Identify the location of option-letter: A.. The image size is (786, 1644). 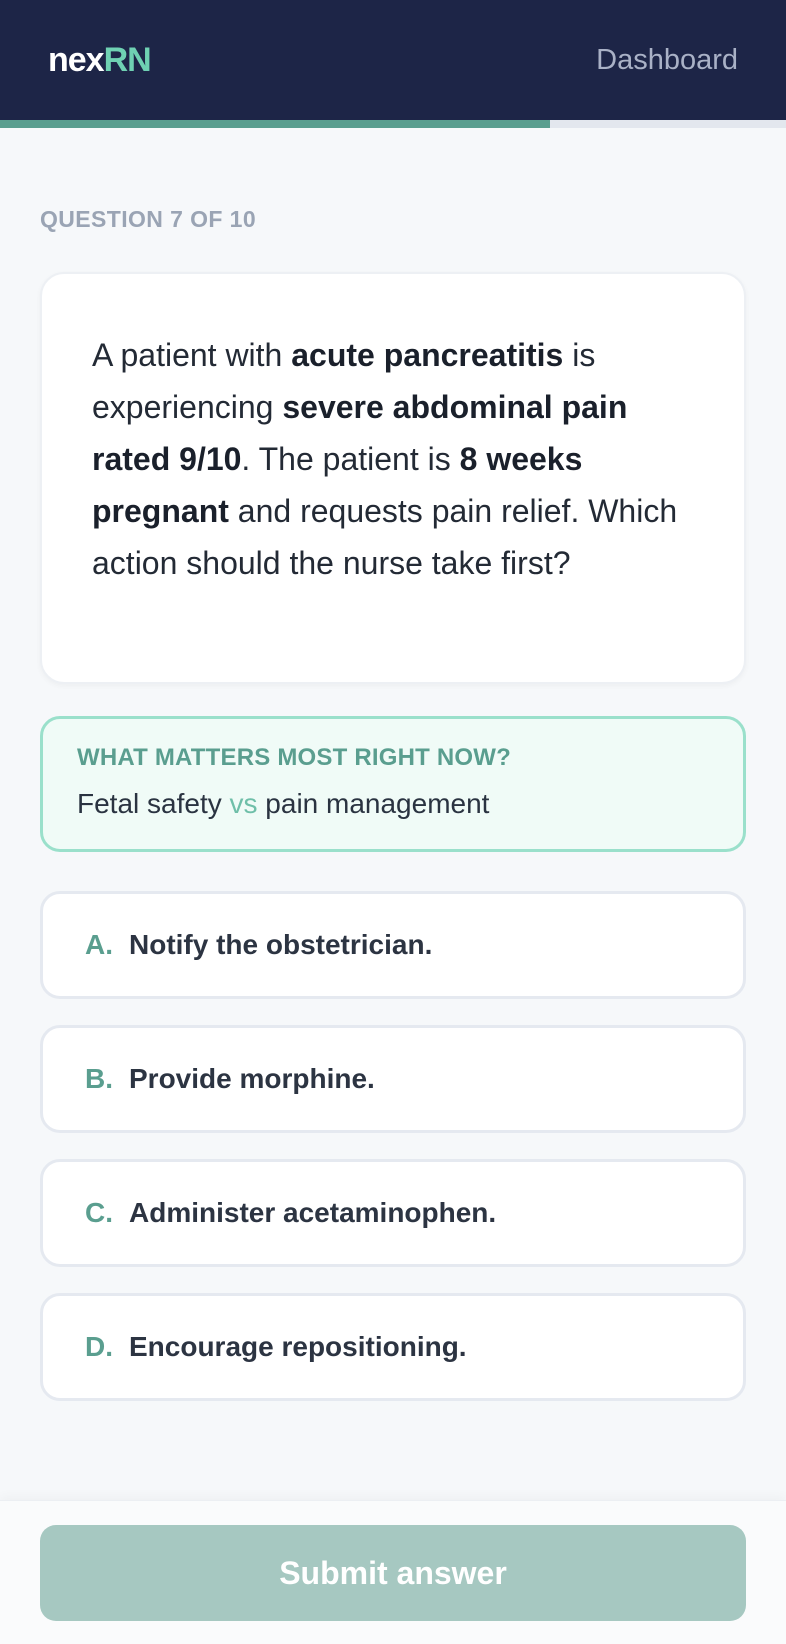
(99, 944).